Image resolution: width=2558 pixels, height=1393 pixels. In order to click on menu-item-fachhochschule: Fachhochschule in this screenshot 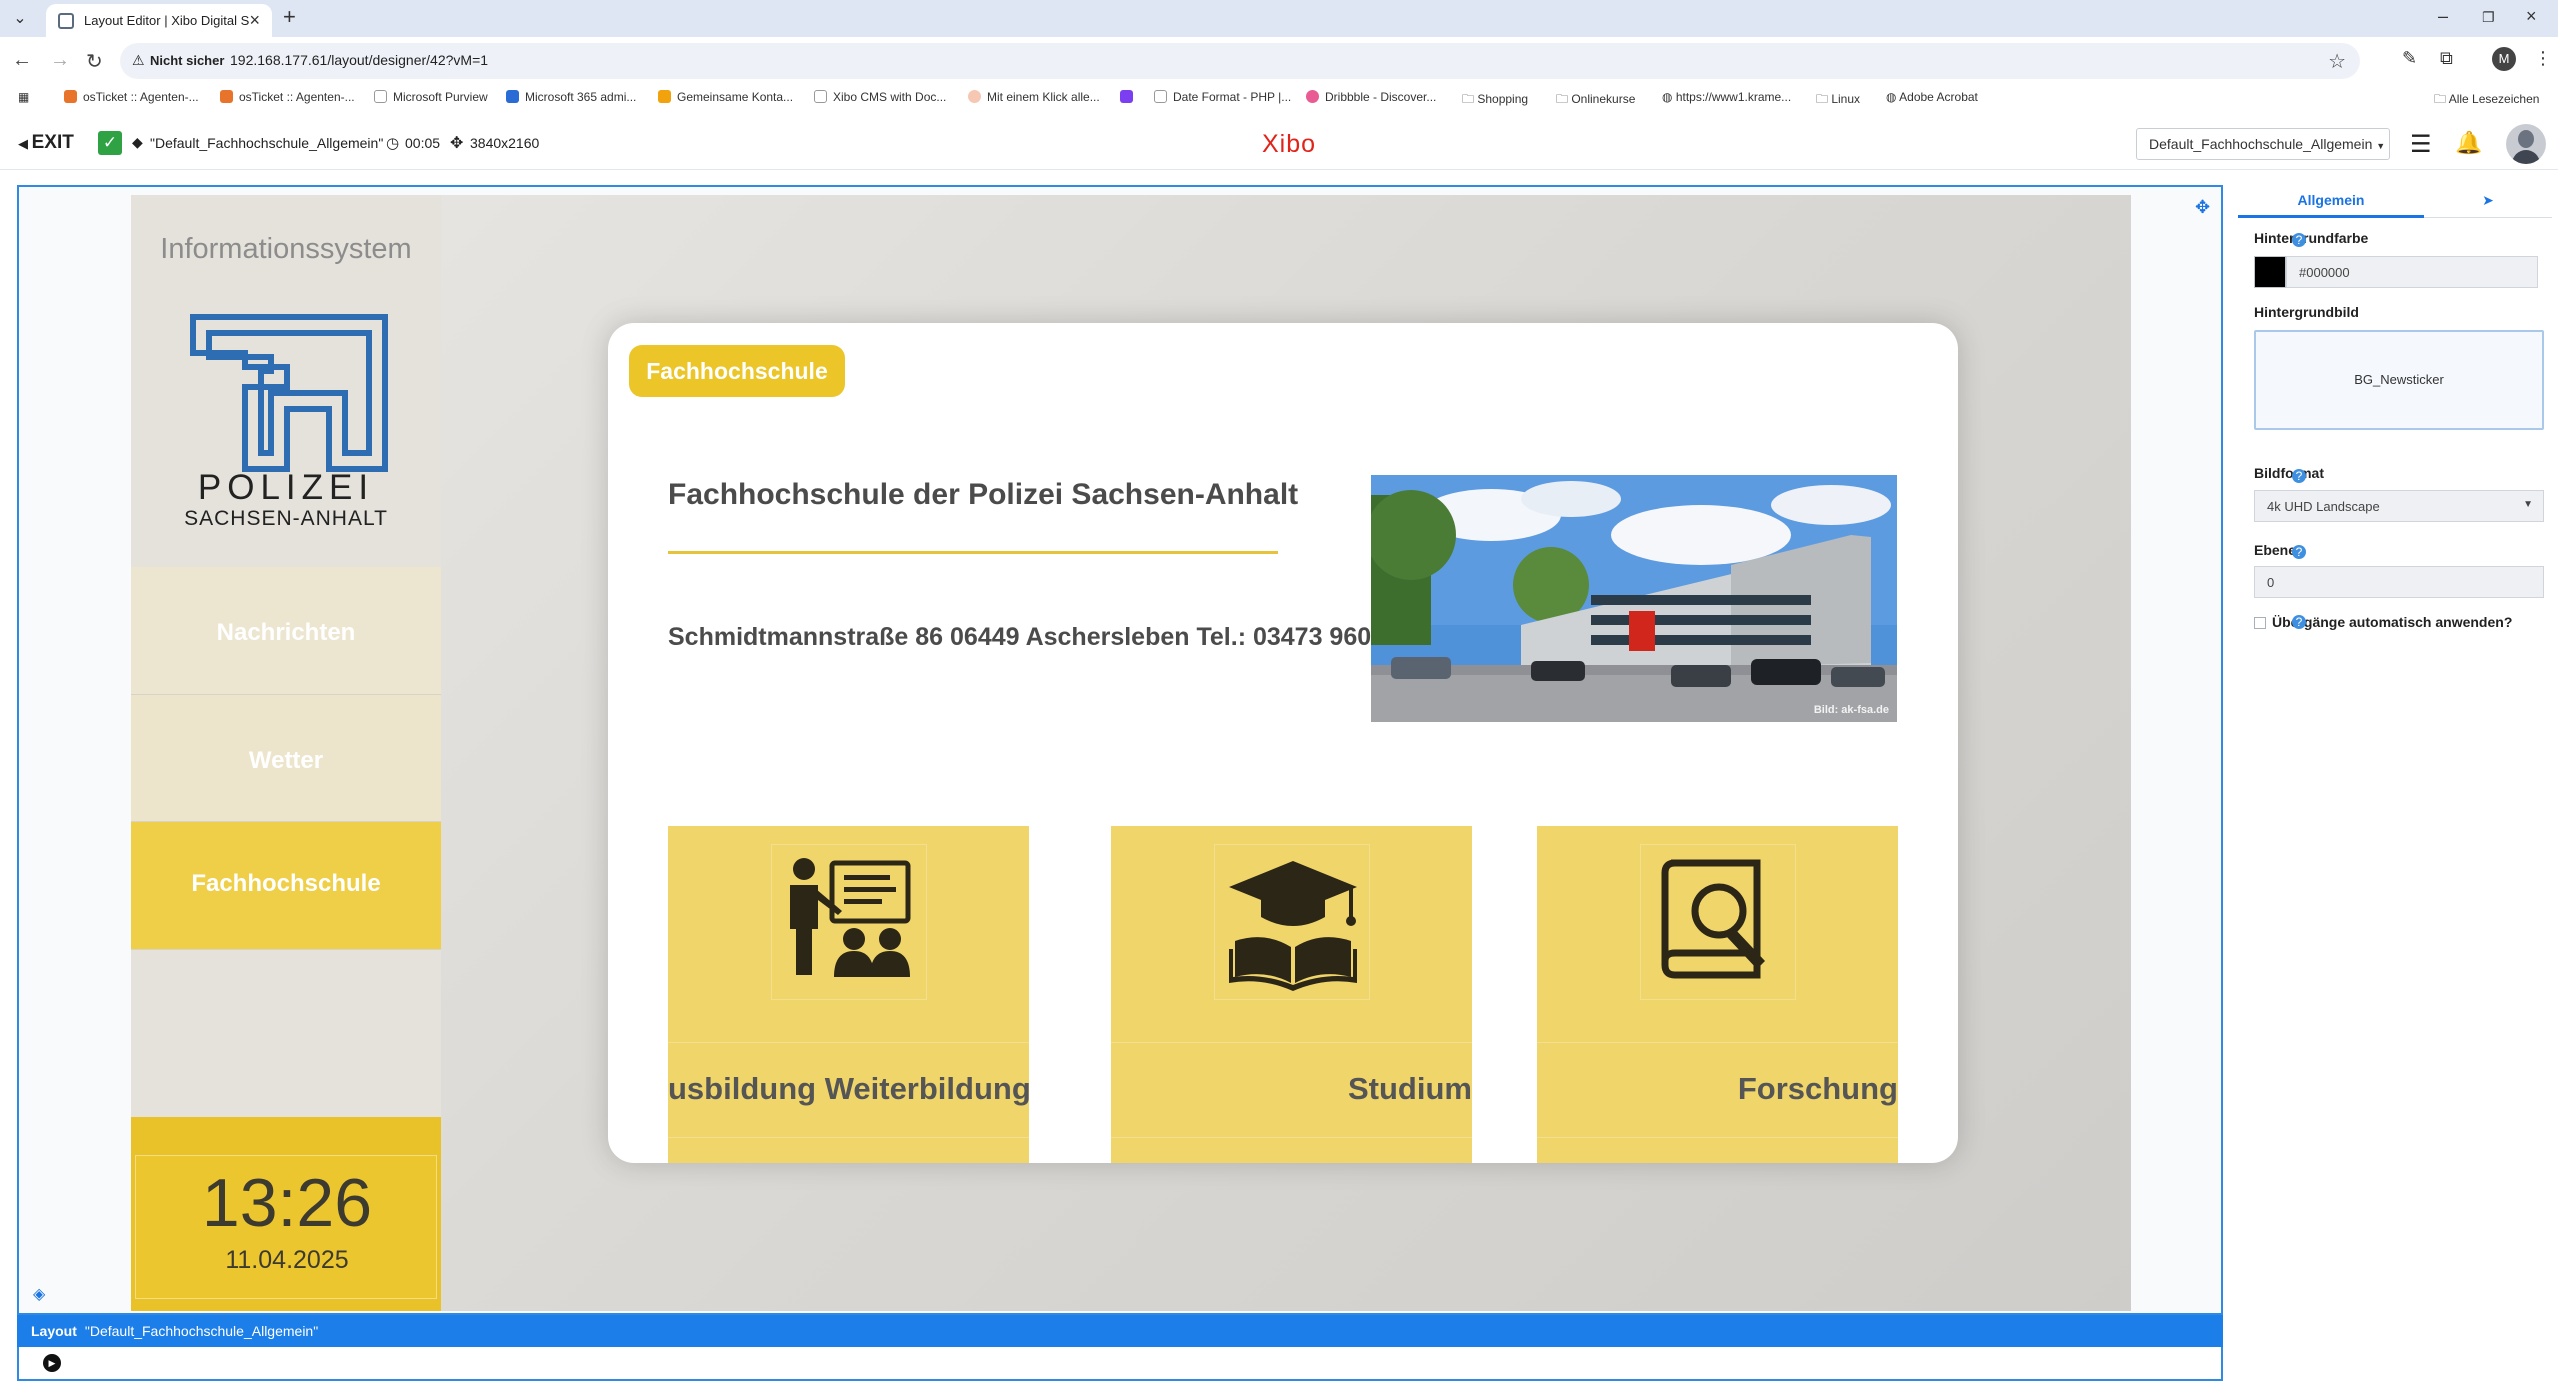, I will do `click(286, 886)`.